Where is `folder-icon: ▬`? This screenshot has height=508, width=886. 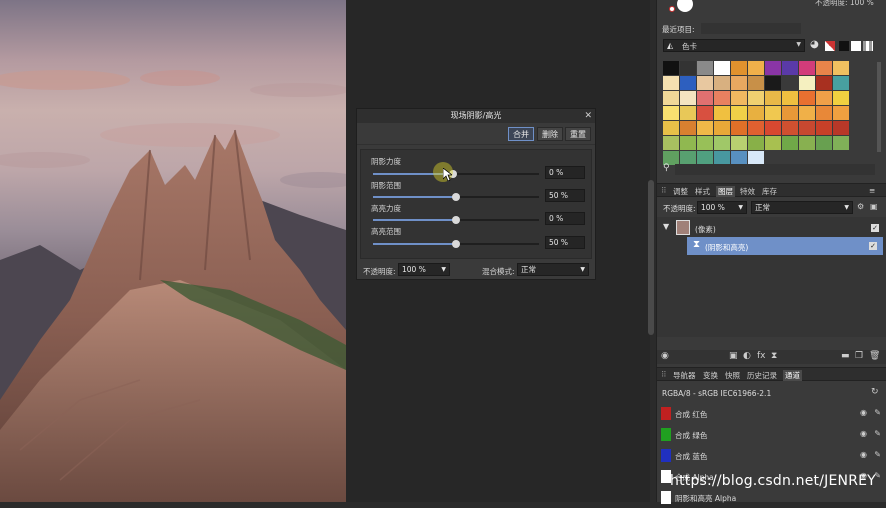
folder-icon: ▬ is located at coordinates (845, 356).